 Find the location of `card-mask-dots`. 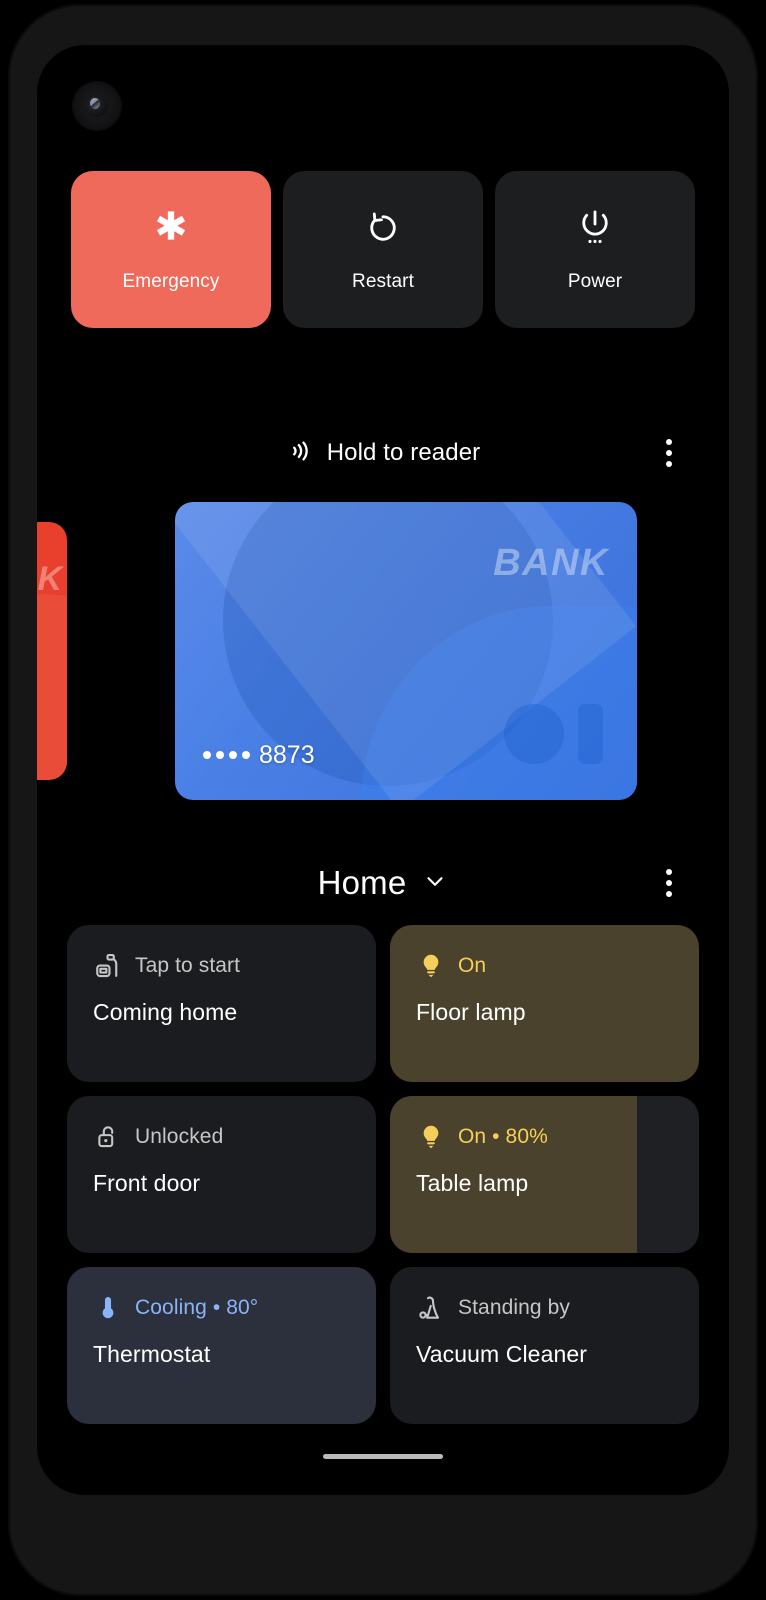

card-mask-dots is located at coordinates (226, 755).